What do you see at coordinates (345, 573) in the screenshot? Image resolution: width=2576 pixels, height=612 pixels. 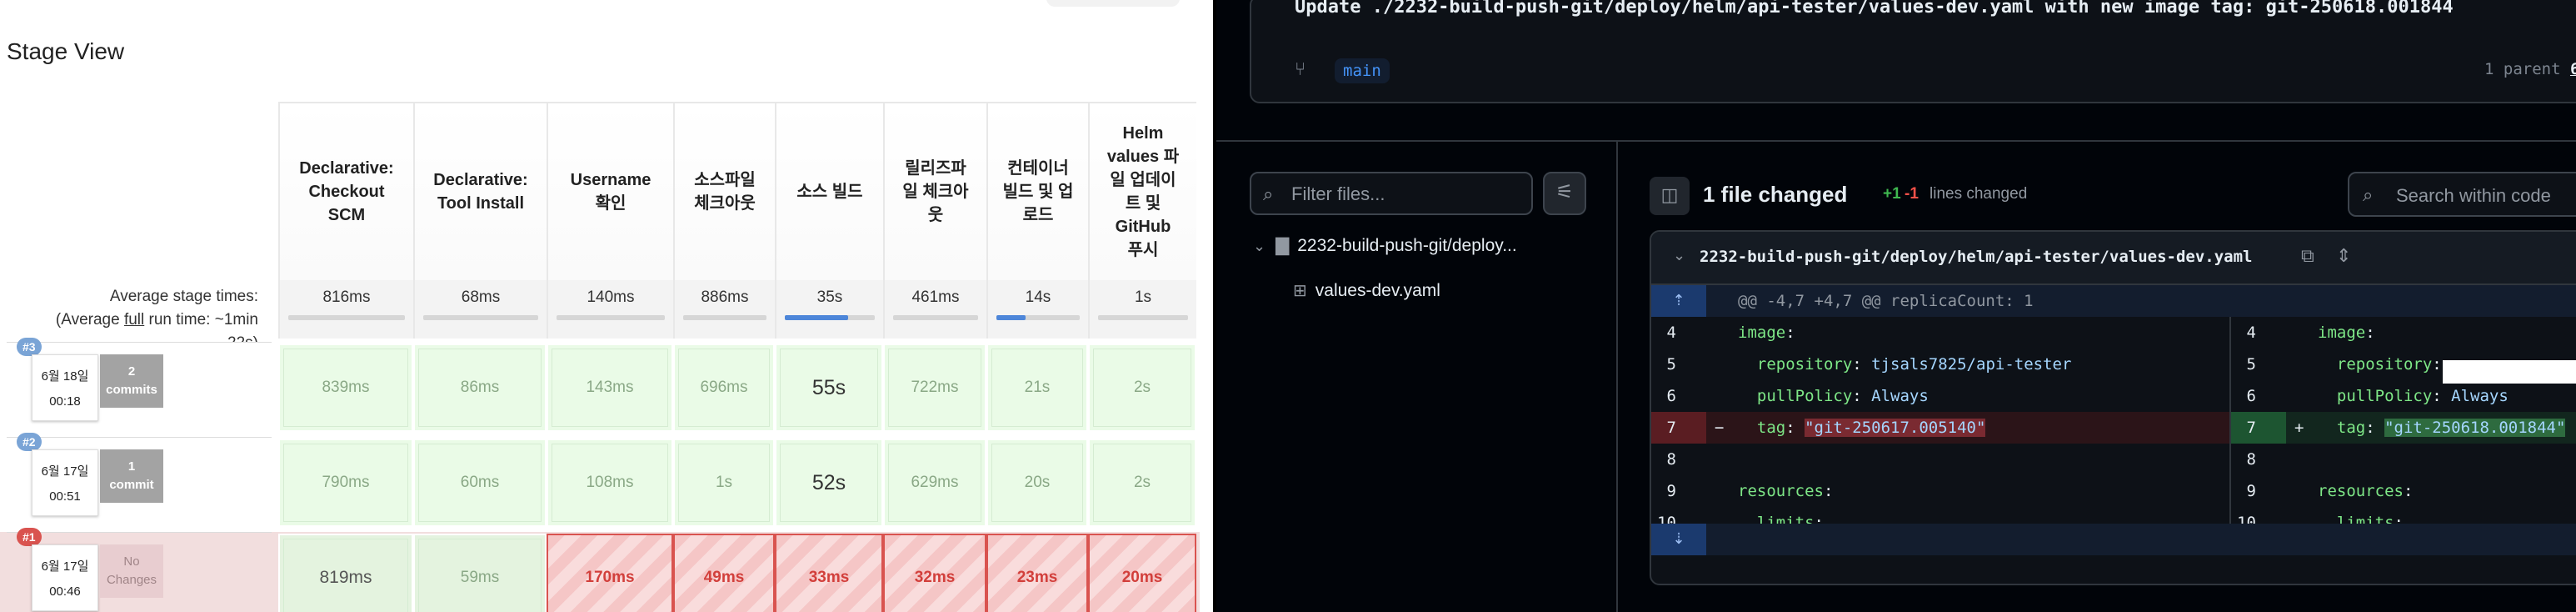 I see `stage-cell-success: 819ms` at bounding box center [345, 573].